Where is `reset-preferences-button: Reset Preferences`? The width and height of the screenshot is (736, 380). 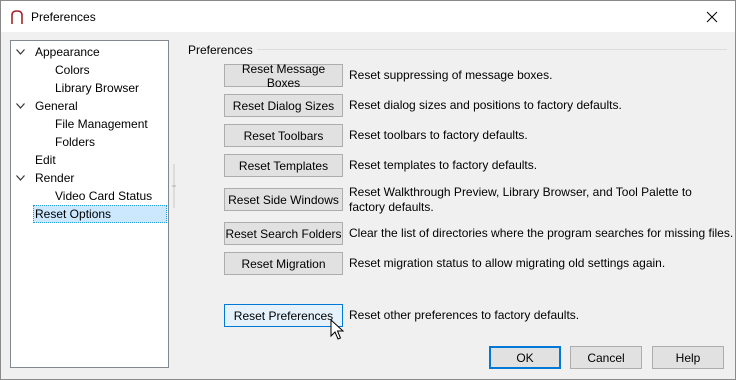
reset-preferences-button: Reset Preferences is located at coordinates (283, 315).